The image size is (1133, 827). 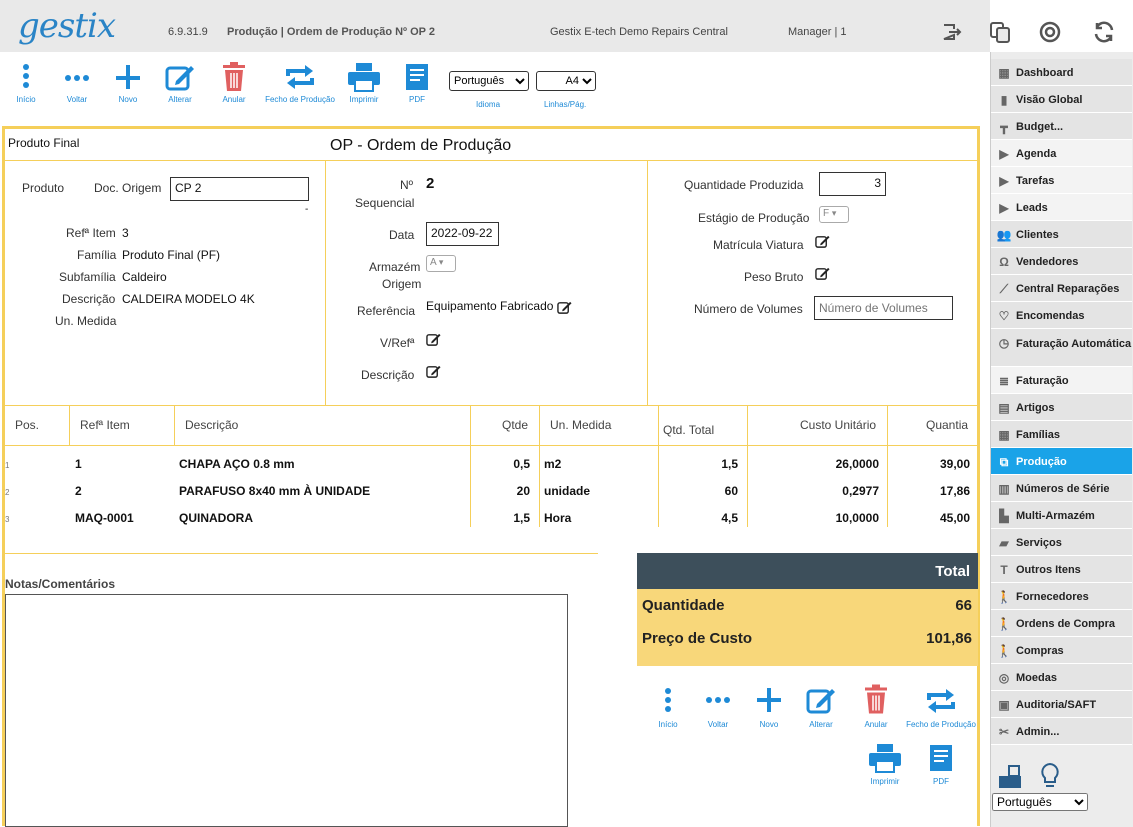 What do you see at coordinates (1061, 596) in the screenshot?
I see `sidebar-item-19: 🚶 Fornecedores` at bounding box center [1061, 596].